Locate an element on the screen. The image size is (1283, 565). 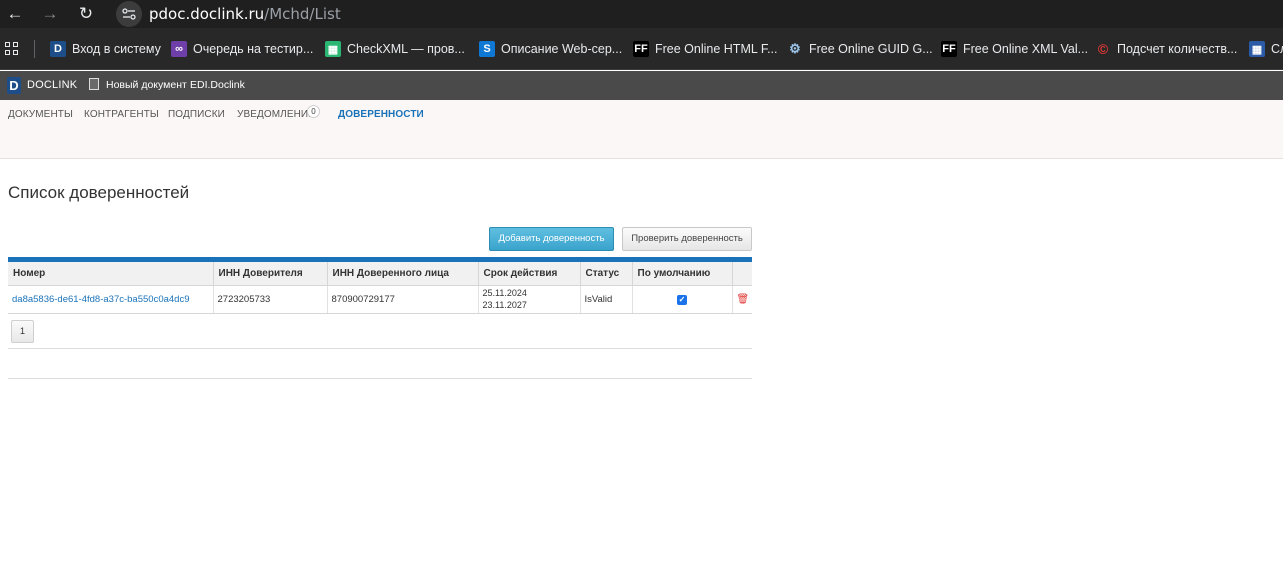
cell-default: ✓ is located at coordinates (682, 299).